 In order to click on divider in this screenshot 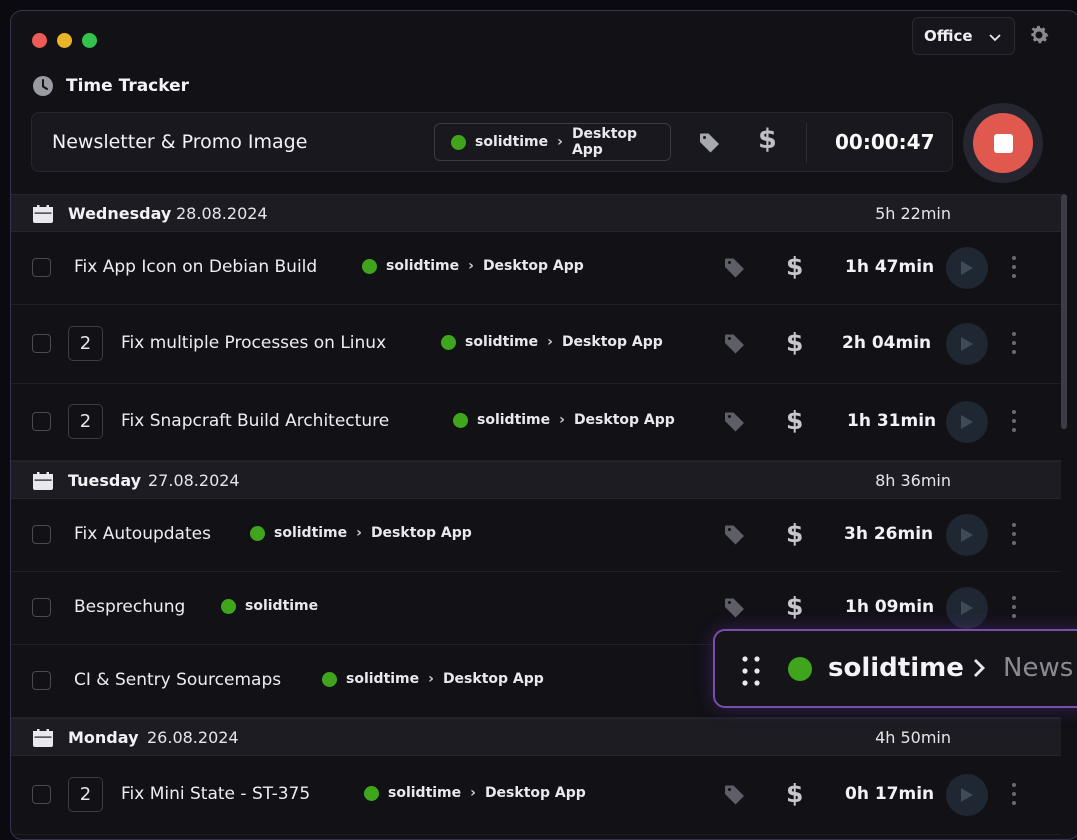, I will do `click(806, 143)`.